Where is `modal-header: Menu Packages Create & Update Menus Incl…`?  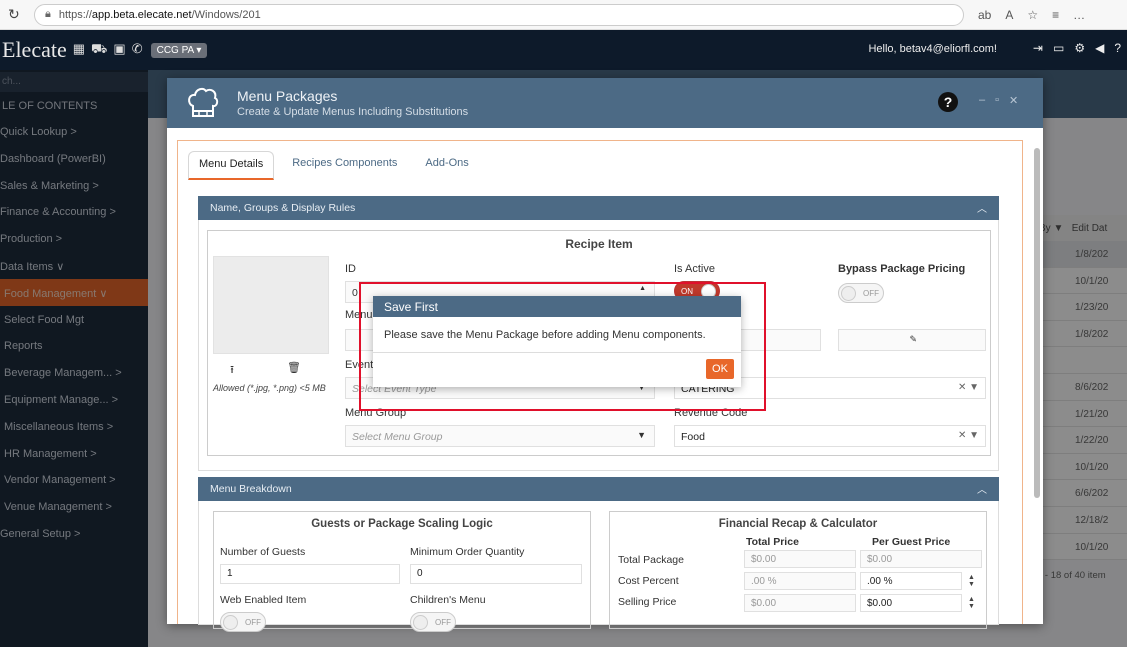
modal-header: Menu Packages Create & Update Menus Incl… is located at coordinates (605, 103).